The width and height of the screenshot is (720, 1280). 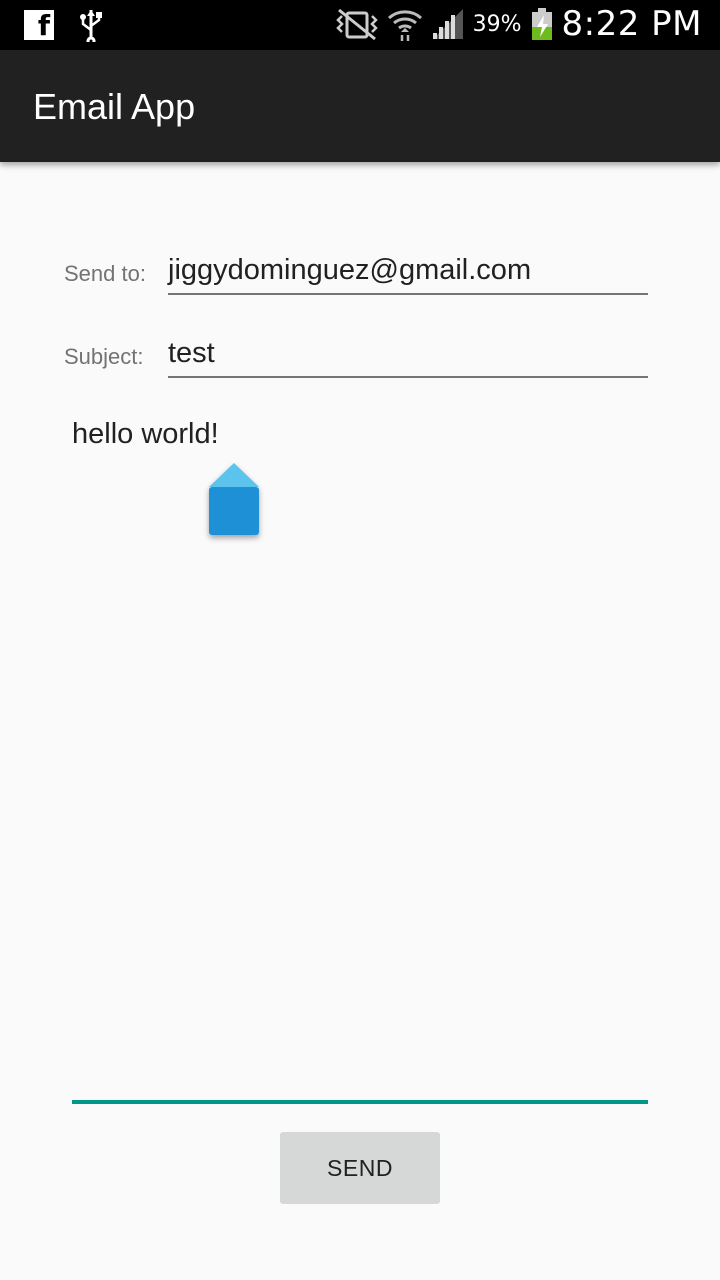 I want to click on wifi-icon, so click(x=404, y=25).